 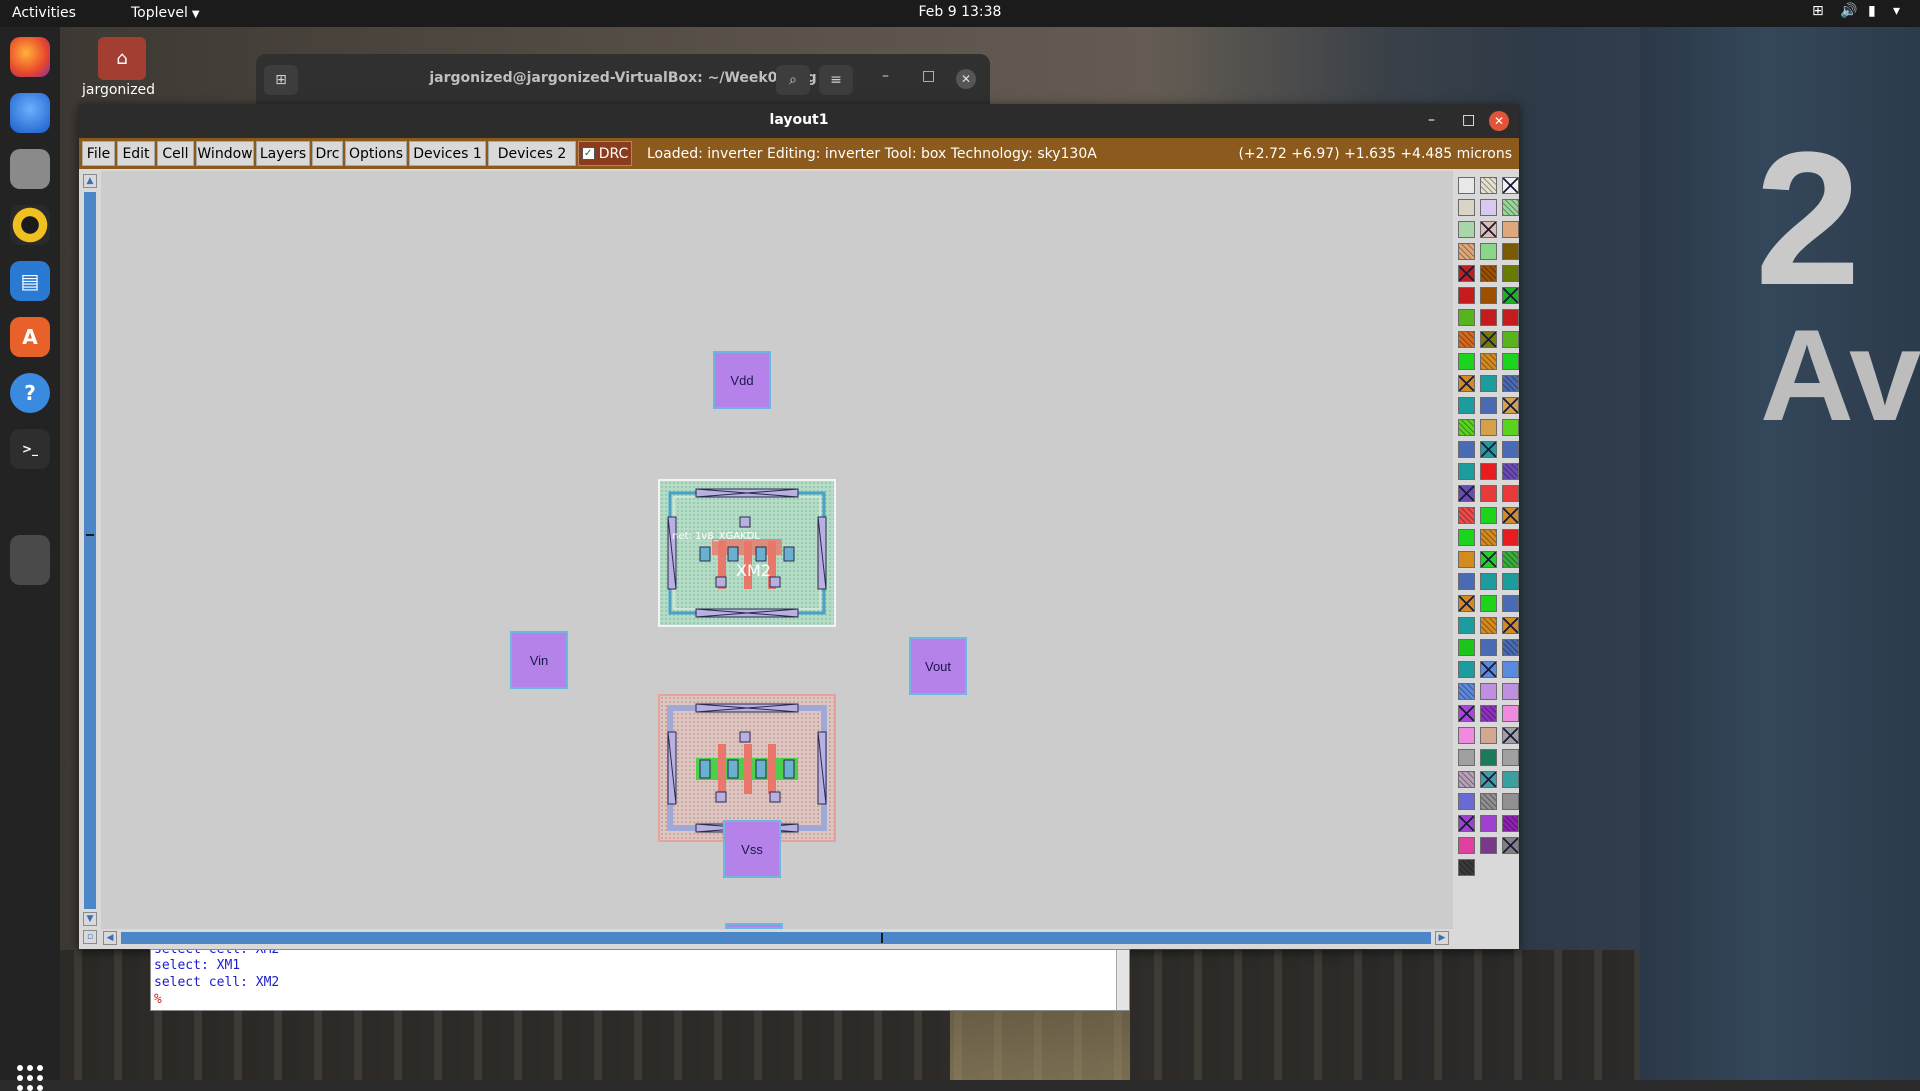 I want to click on close-icon: ✕, so click(x=966, y=79).